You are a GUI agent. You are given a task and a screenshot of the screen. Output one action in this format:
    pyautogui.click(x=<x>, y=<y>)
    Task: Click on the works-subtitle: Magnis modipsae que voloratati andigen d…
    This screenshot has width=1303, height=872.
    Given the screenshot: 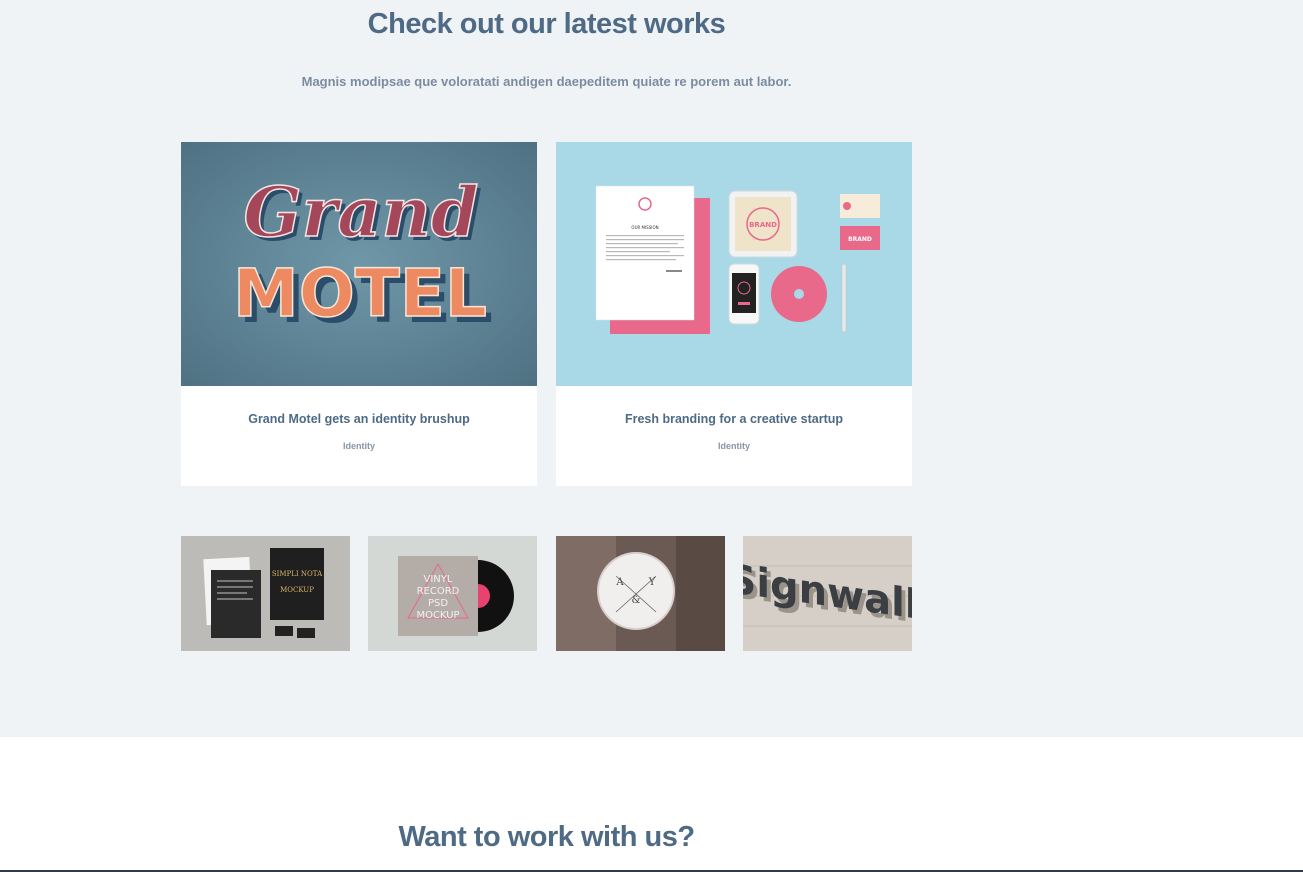 What is the action you would take?
    pyautogui.click(x=546, y=81)
    